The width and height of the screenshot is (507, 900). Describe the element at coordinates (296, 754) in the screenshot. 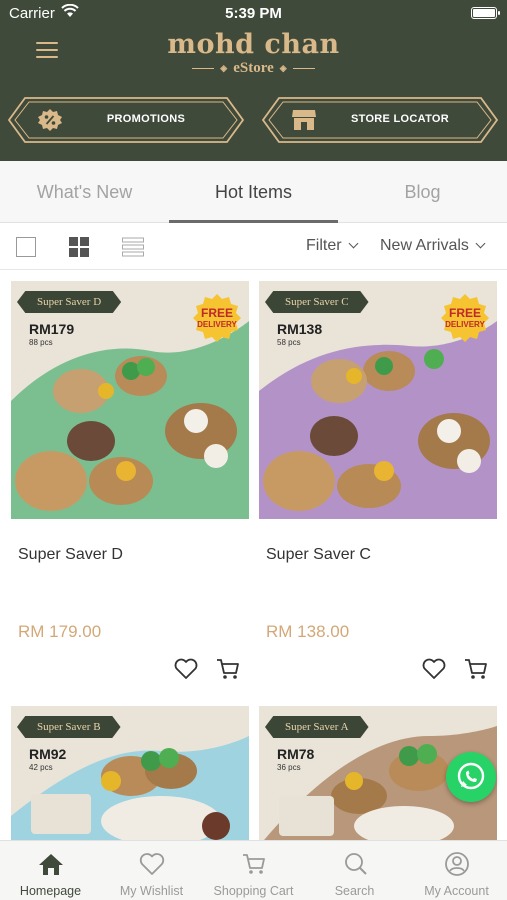

I see `image-price: RM78` at that location.